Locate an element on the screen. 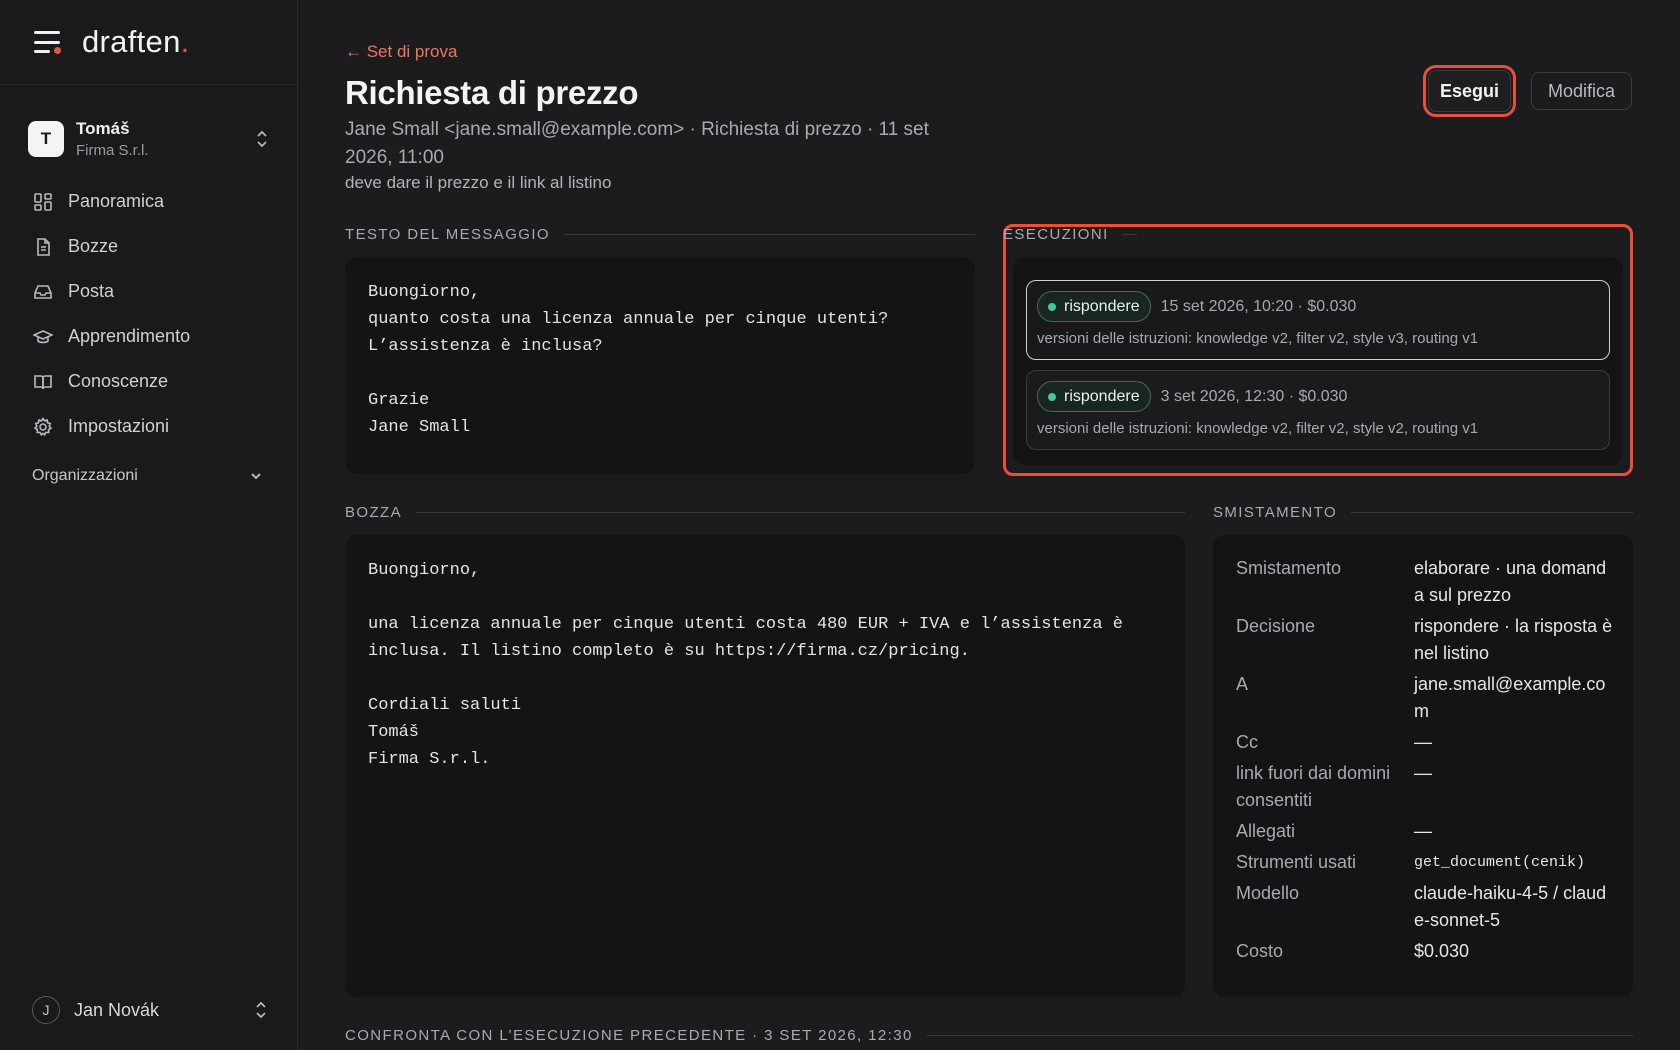  detail-value: elaborare · una domanda sul prezzo is located at coordinates (1510, 581).